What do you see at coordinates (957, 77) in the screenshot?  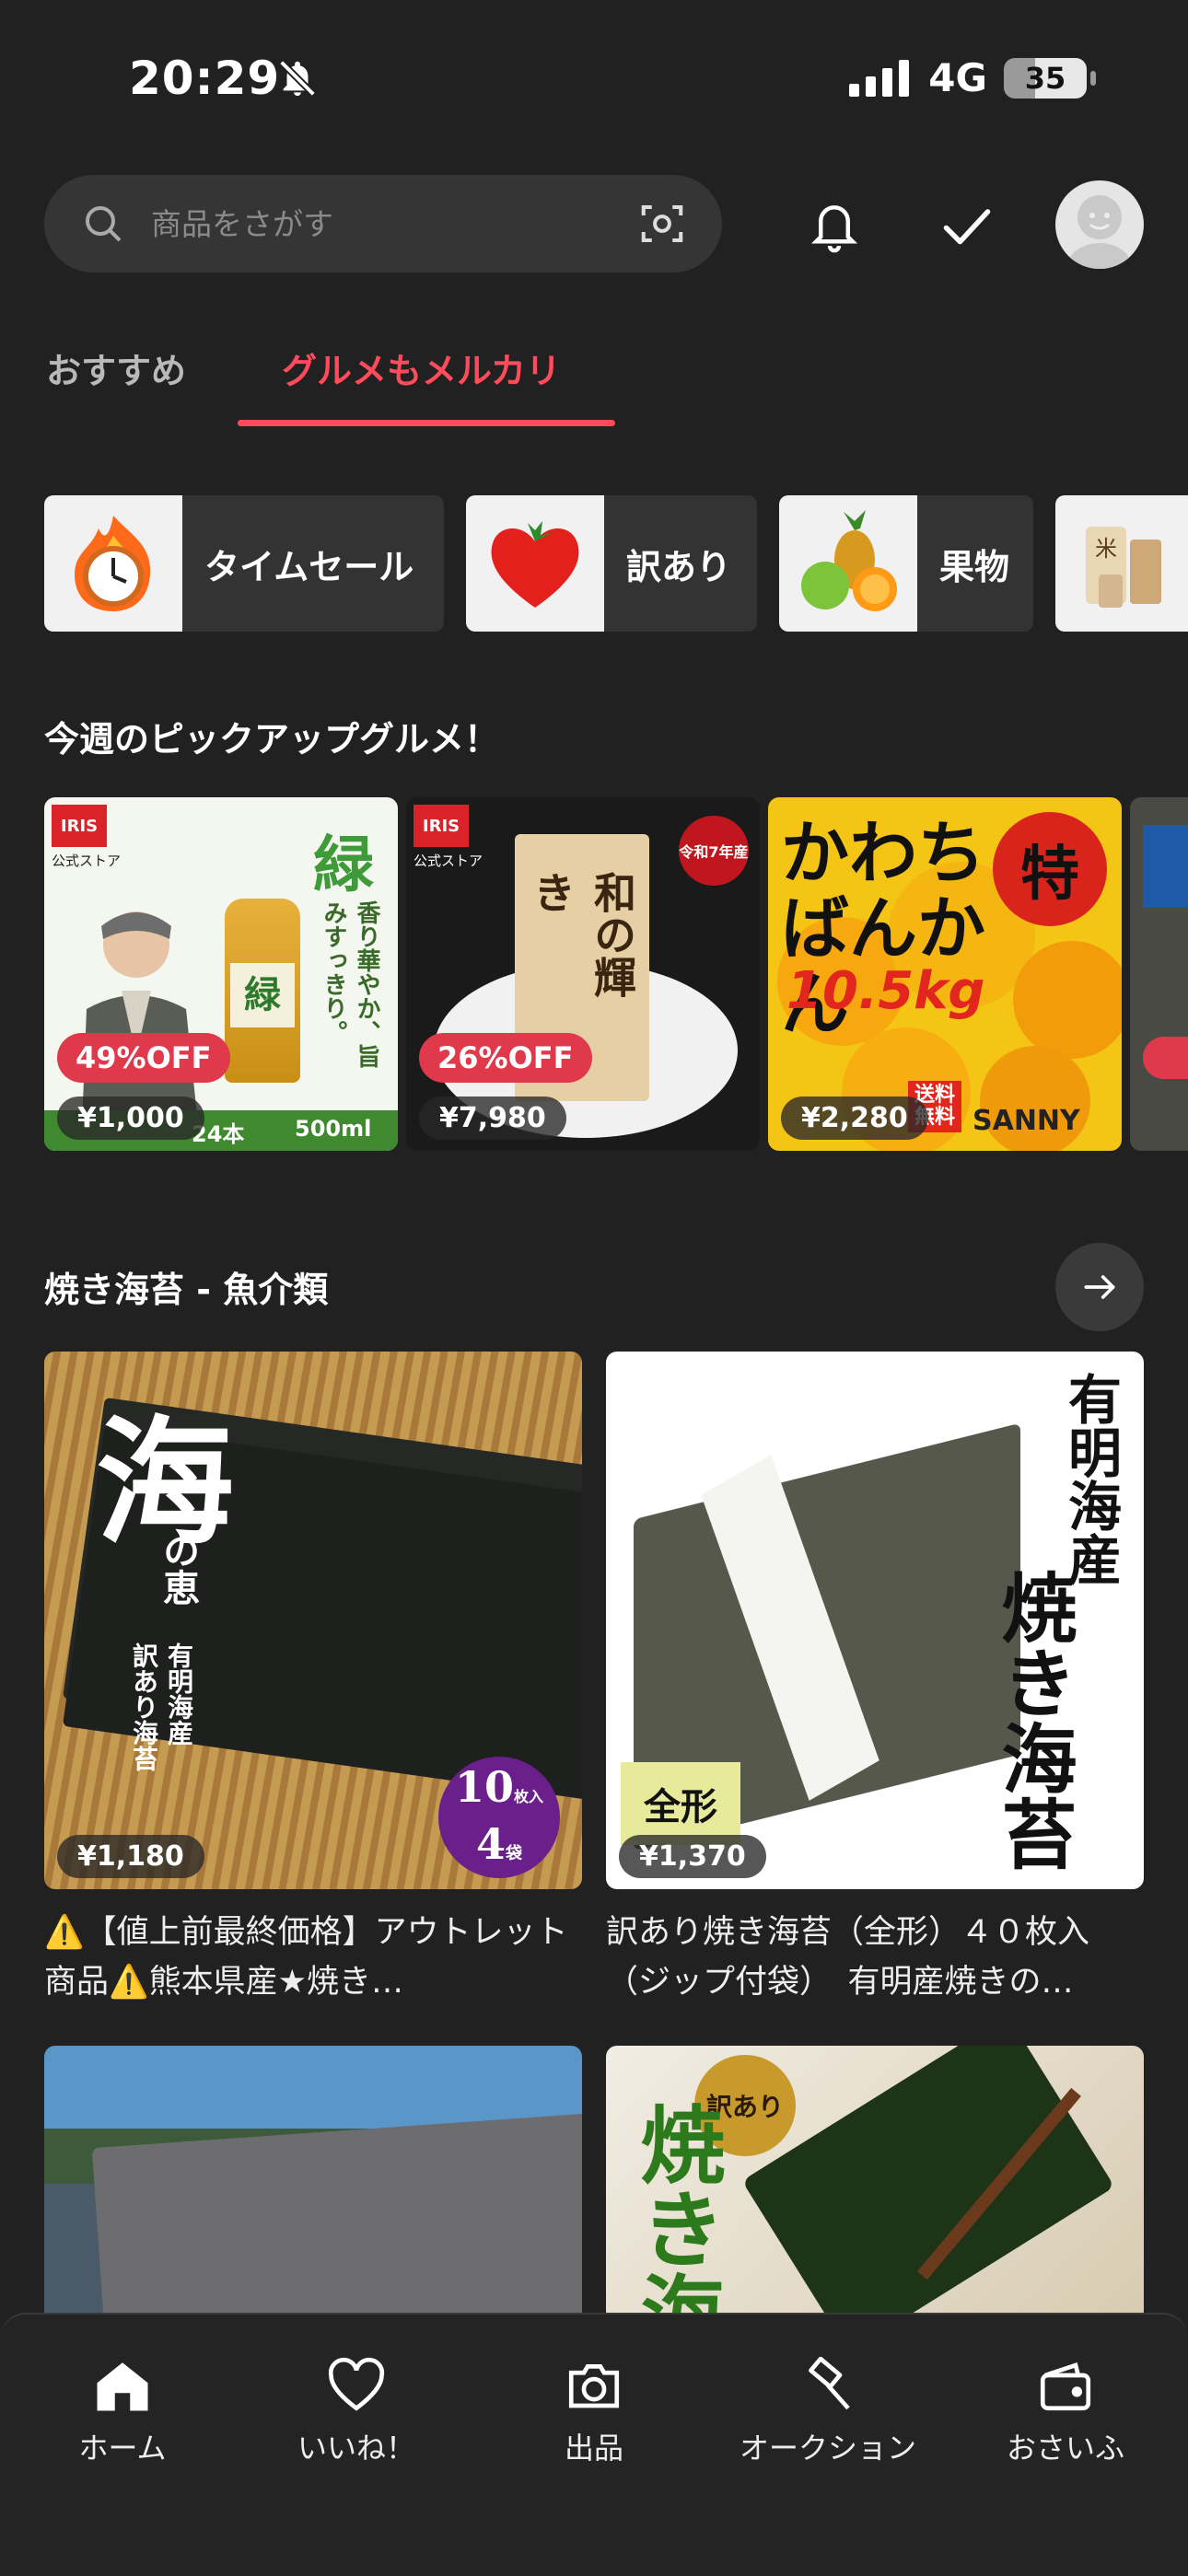 I see `network-type: 4G` at bounding box center [957, 77].